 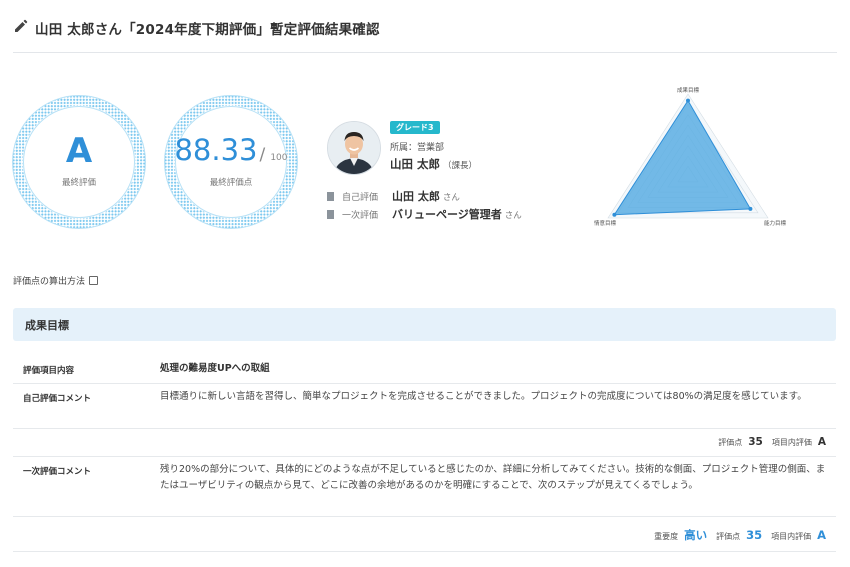 What do you see at coordinates (416, 196) in the screenshot?
I see `self-evaluator-name: 山田 太郎` at bounding box center [416, 196].